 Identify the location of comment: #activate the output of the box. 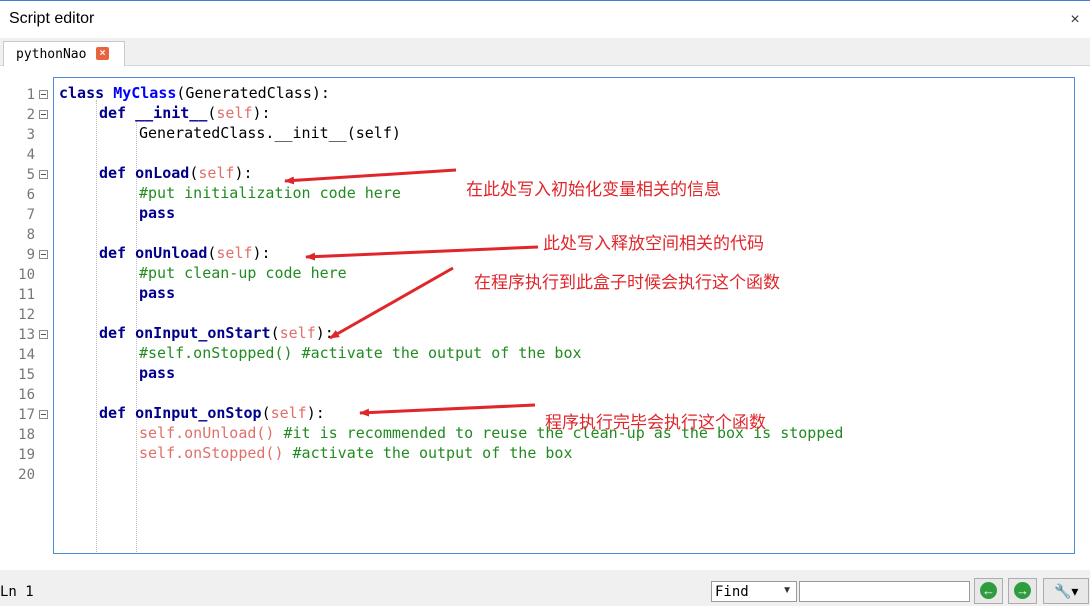
(432, 453).